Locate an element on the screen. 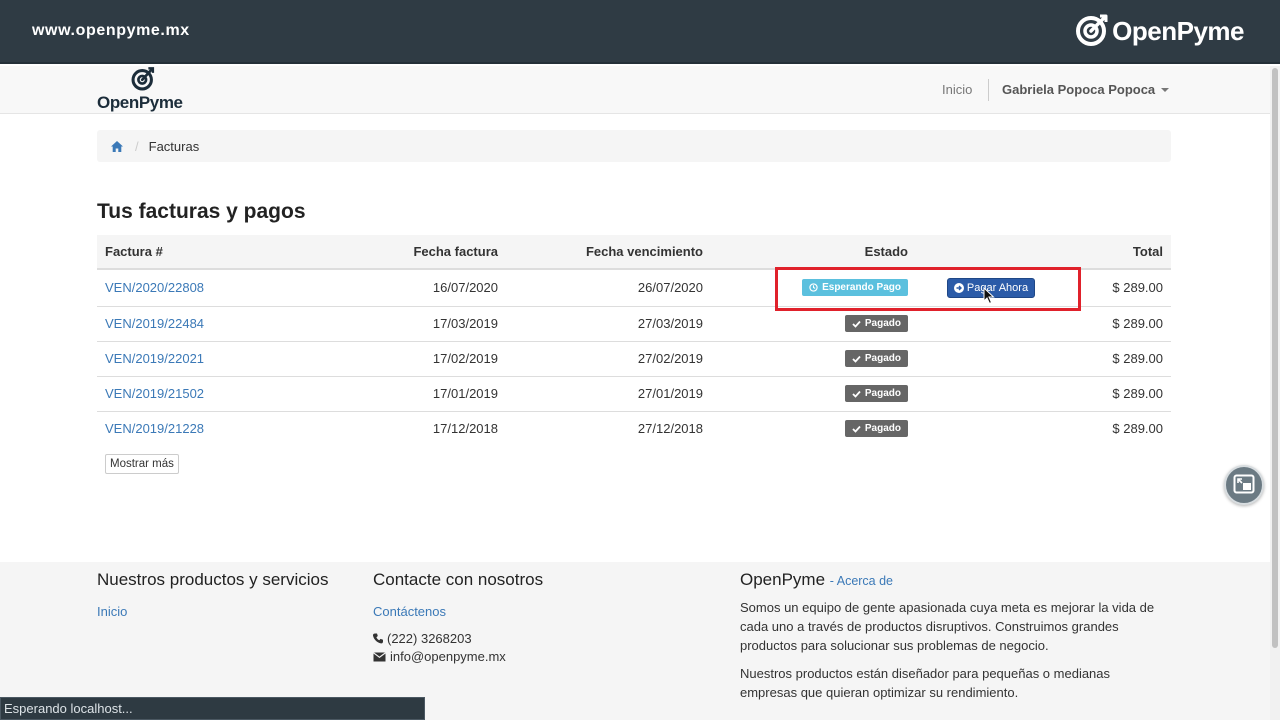 The height and width of the screenshot is (720, 1280). video-banner: www.openpyme.mx OpenPyme is located at coordinates (640, 32).